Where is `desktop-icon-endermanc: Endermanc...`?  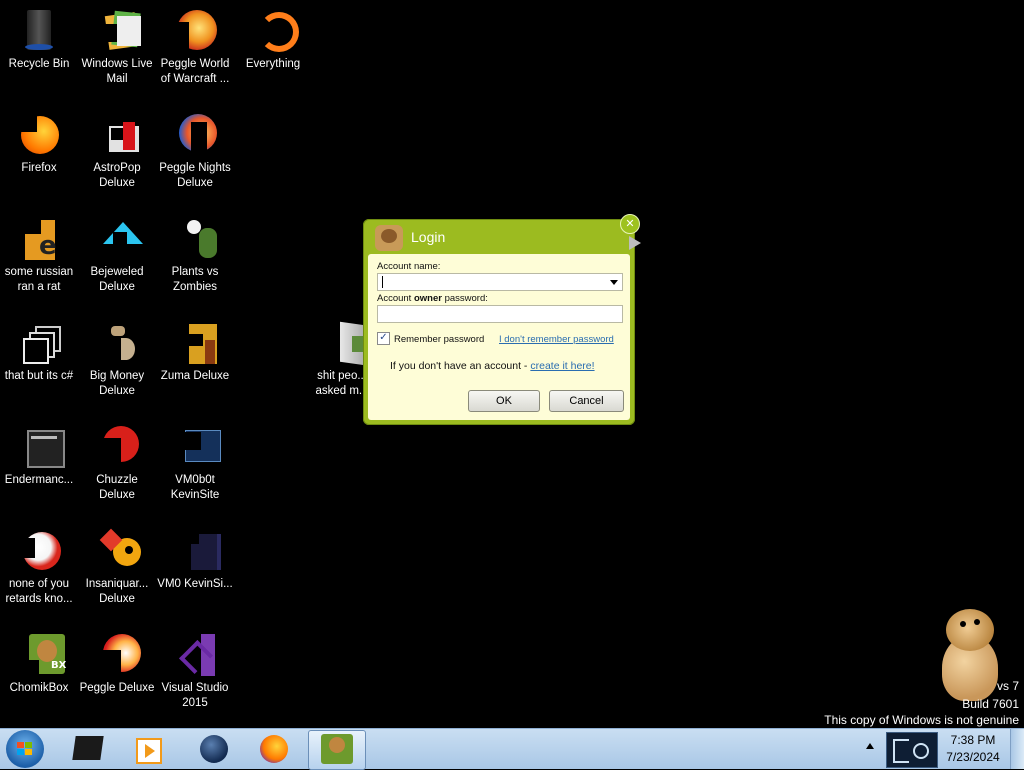 desktop-icon-endermanc: Endermanc... is located at coordinates (39, 452).